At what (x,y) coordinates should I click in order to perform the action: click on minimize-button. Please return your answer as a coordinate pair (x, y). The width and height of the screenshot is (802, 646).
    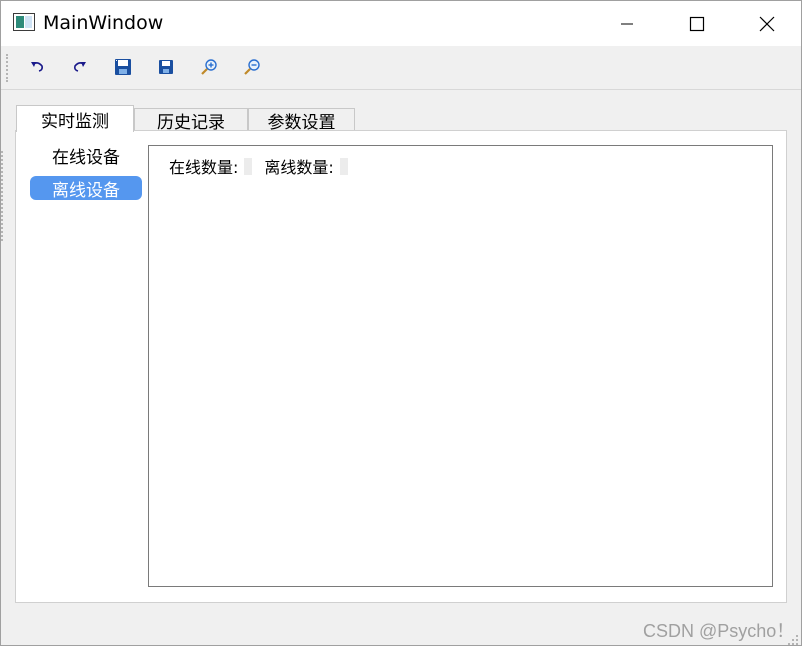
    Looking at the image, I should click on (627, 23).